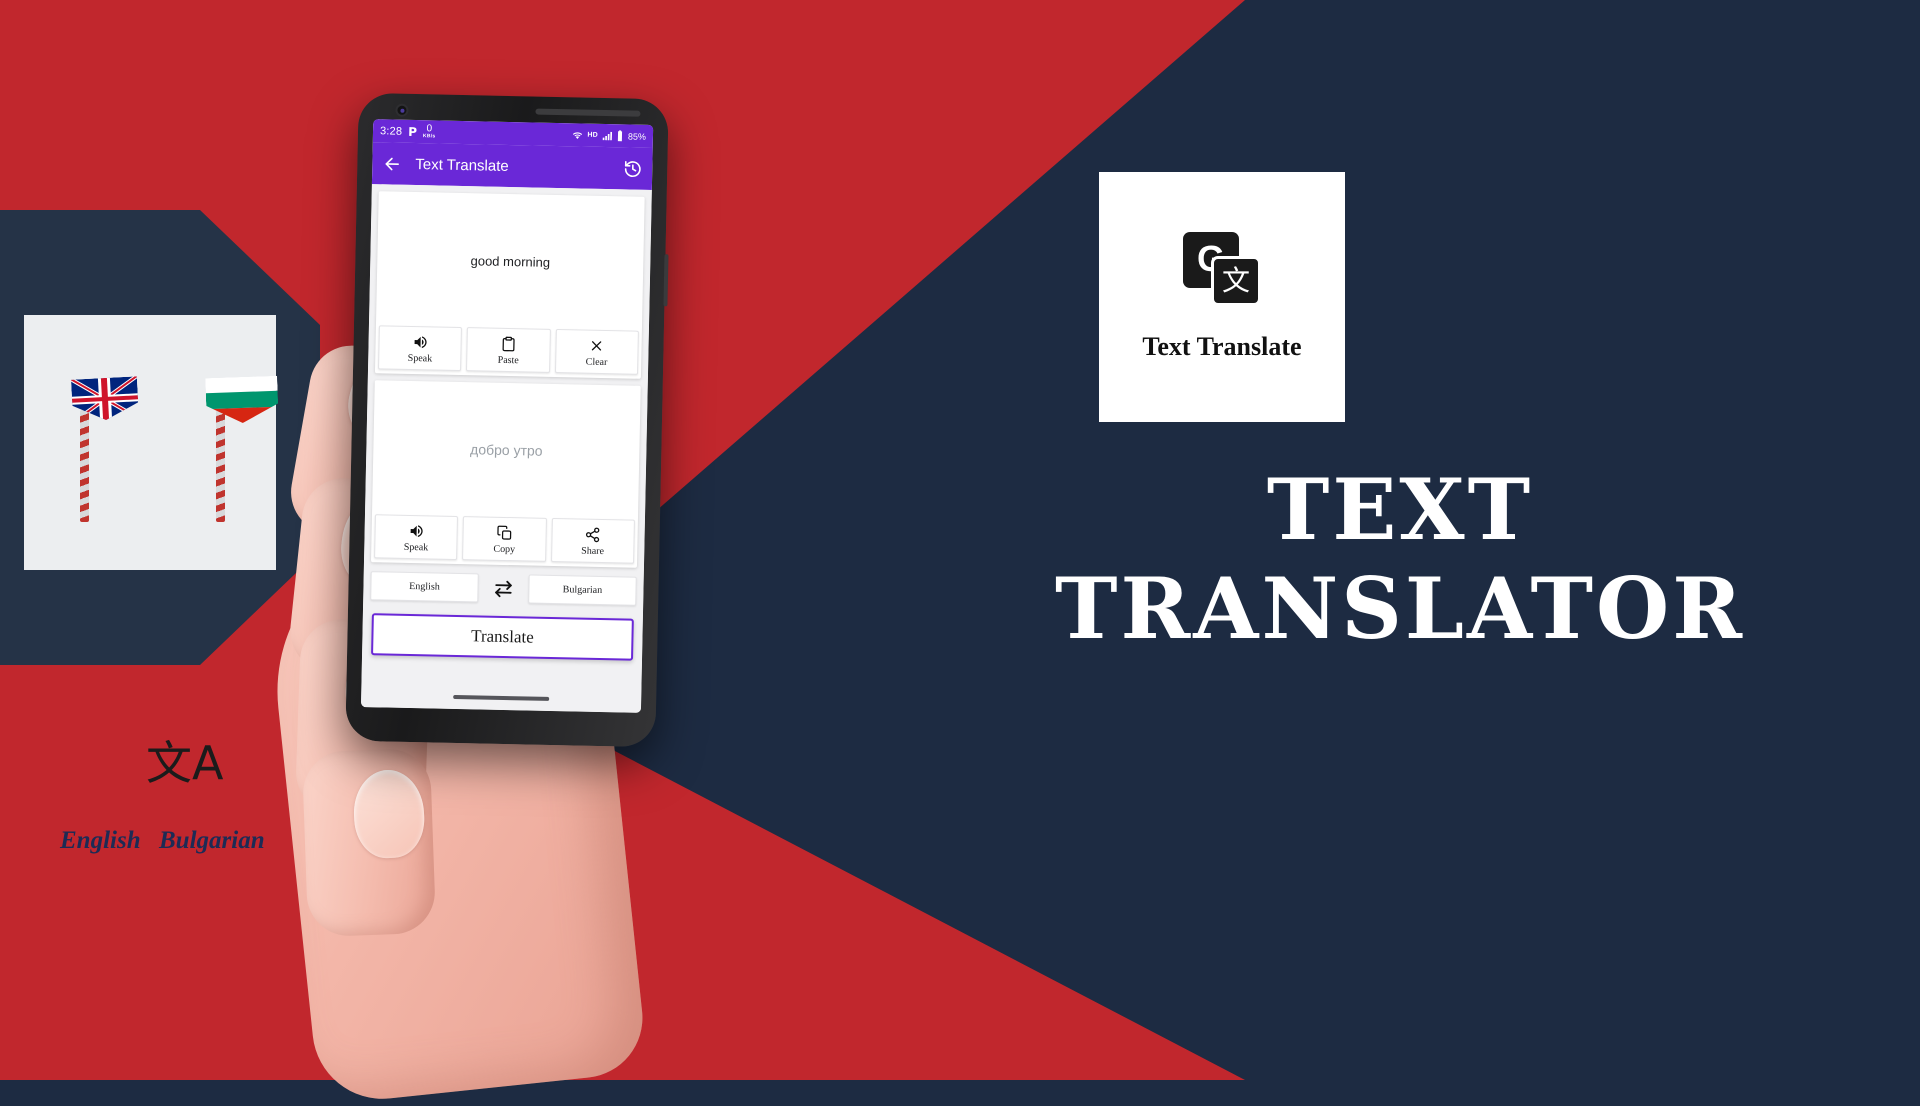 This screenshot has width=1920, height=1106. What do you see at coordinates (220, 466) in the screenshot?
I see `target-flag-pole` at bounding box center [220, 466].